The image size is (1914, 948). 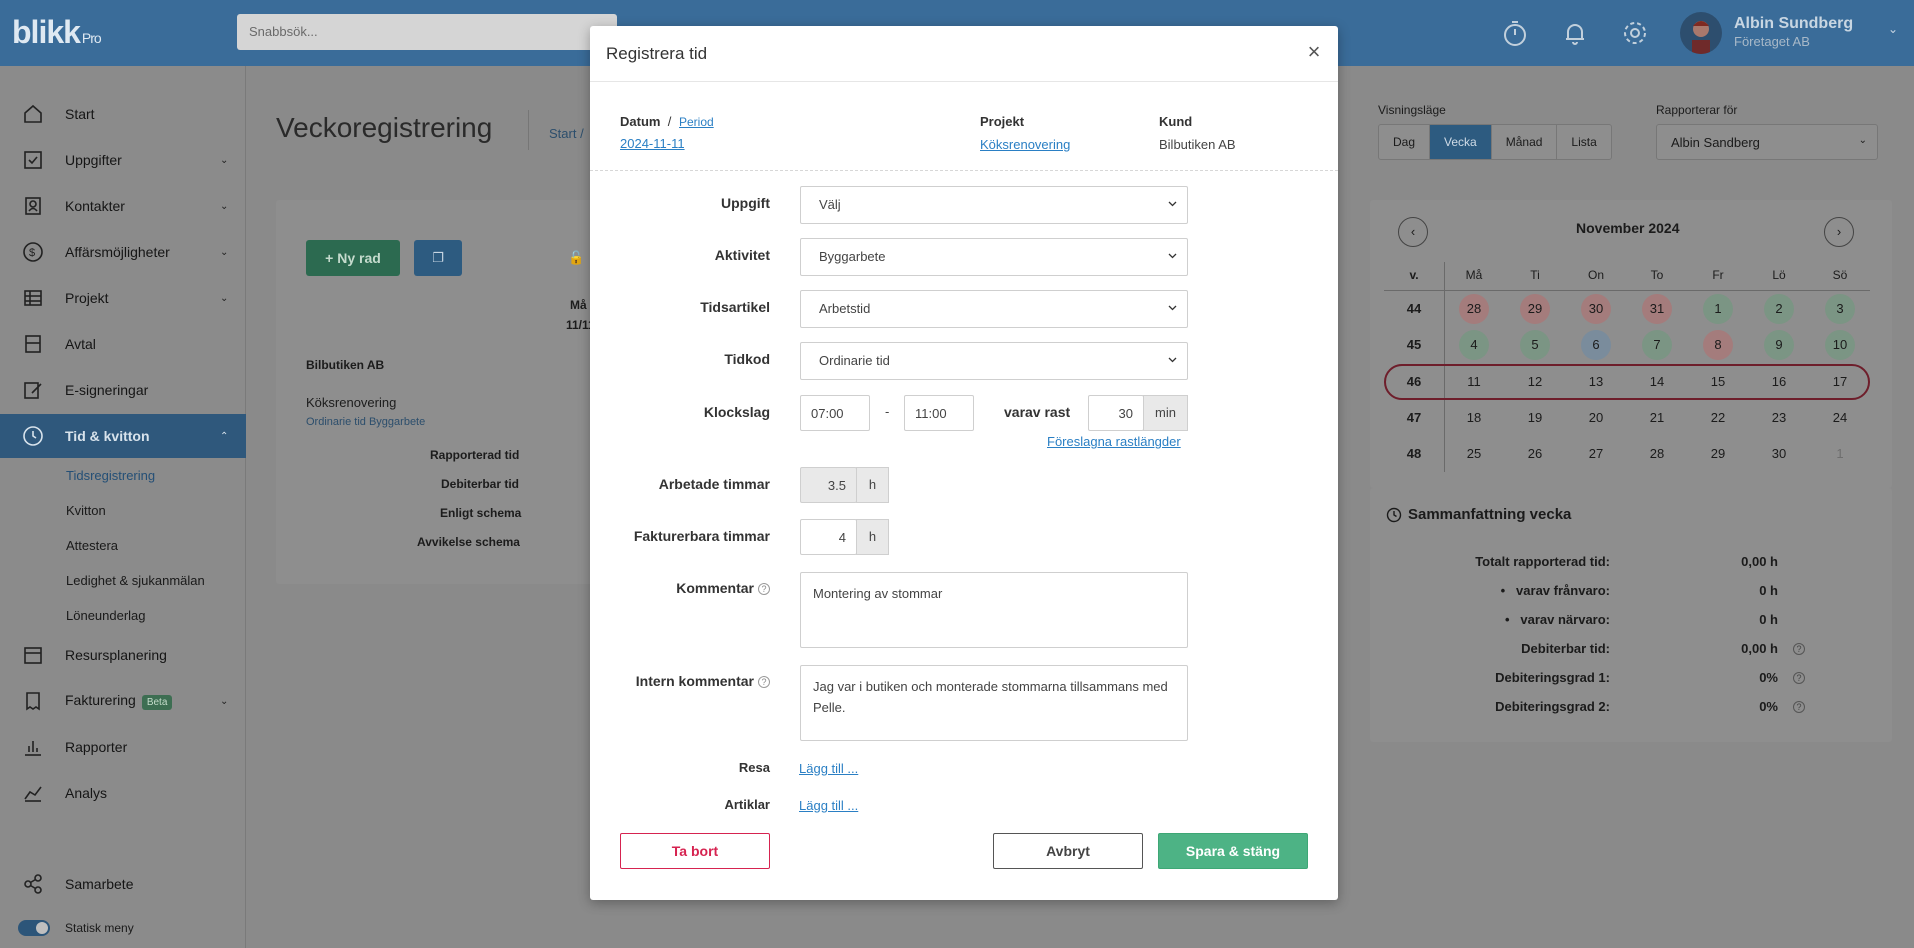 I want to click on calendar-day: 18, so click(x=1474, y=418).